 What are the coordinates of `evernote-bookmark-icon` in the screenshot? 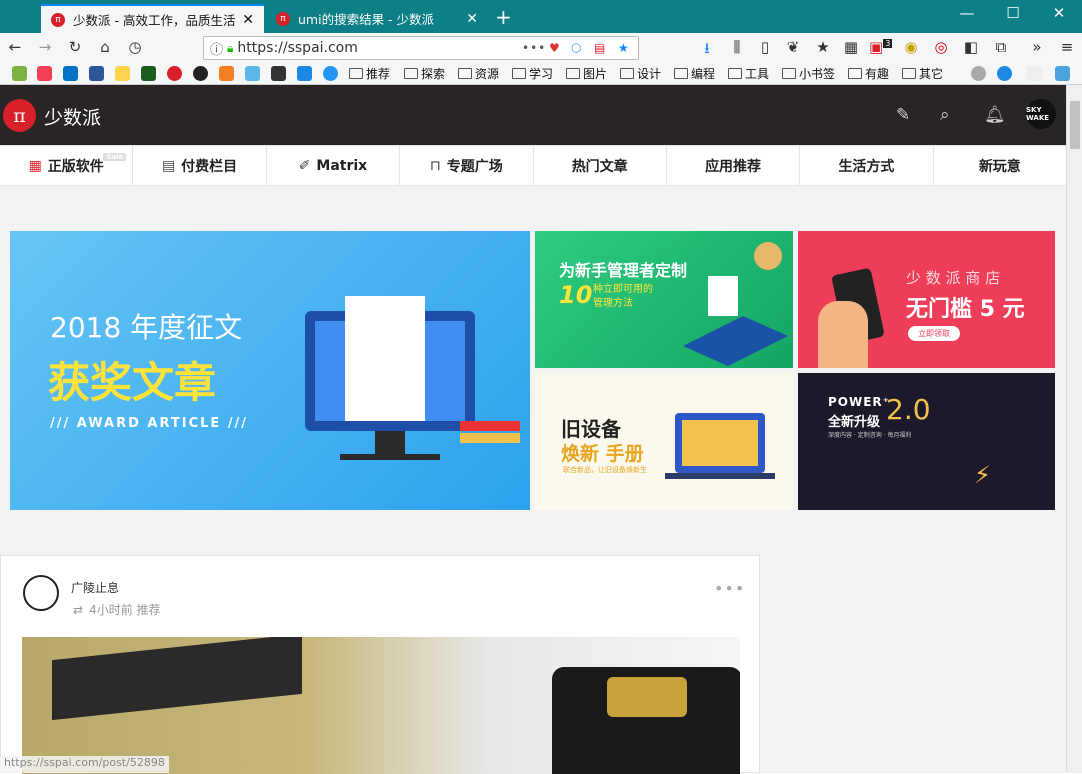 It's located at (19, 73).